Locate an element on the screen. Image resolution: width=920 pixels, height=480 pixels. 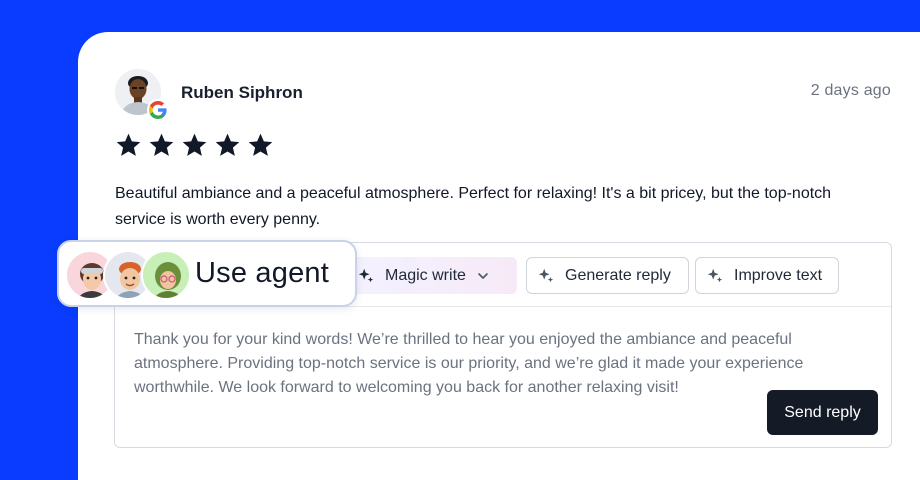
use-agent-label: Use agent is located at coordinates (262, 273).